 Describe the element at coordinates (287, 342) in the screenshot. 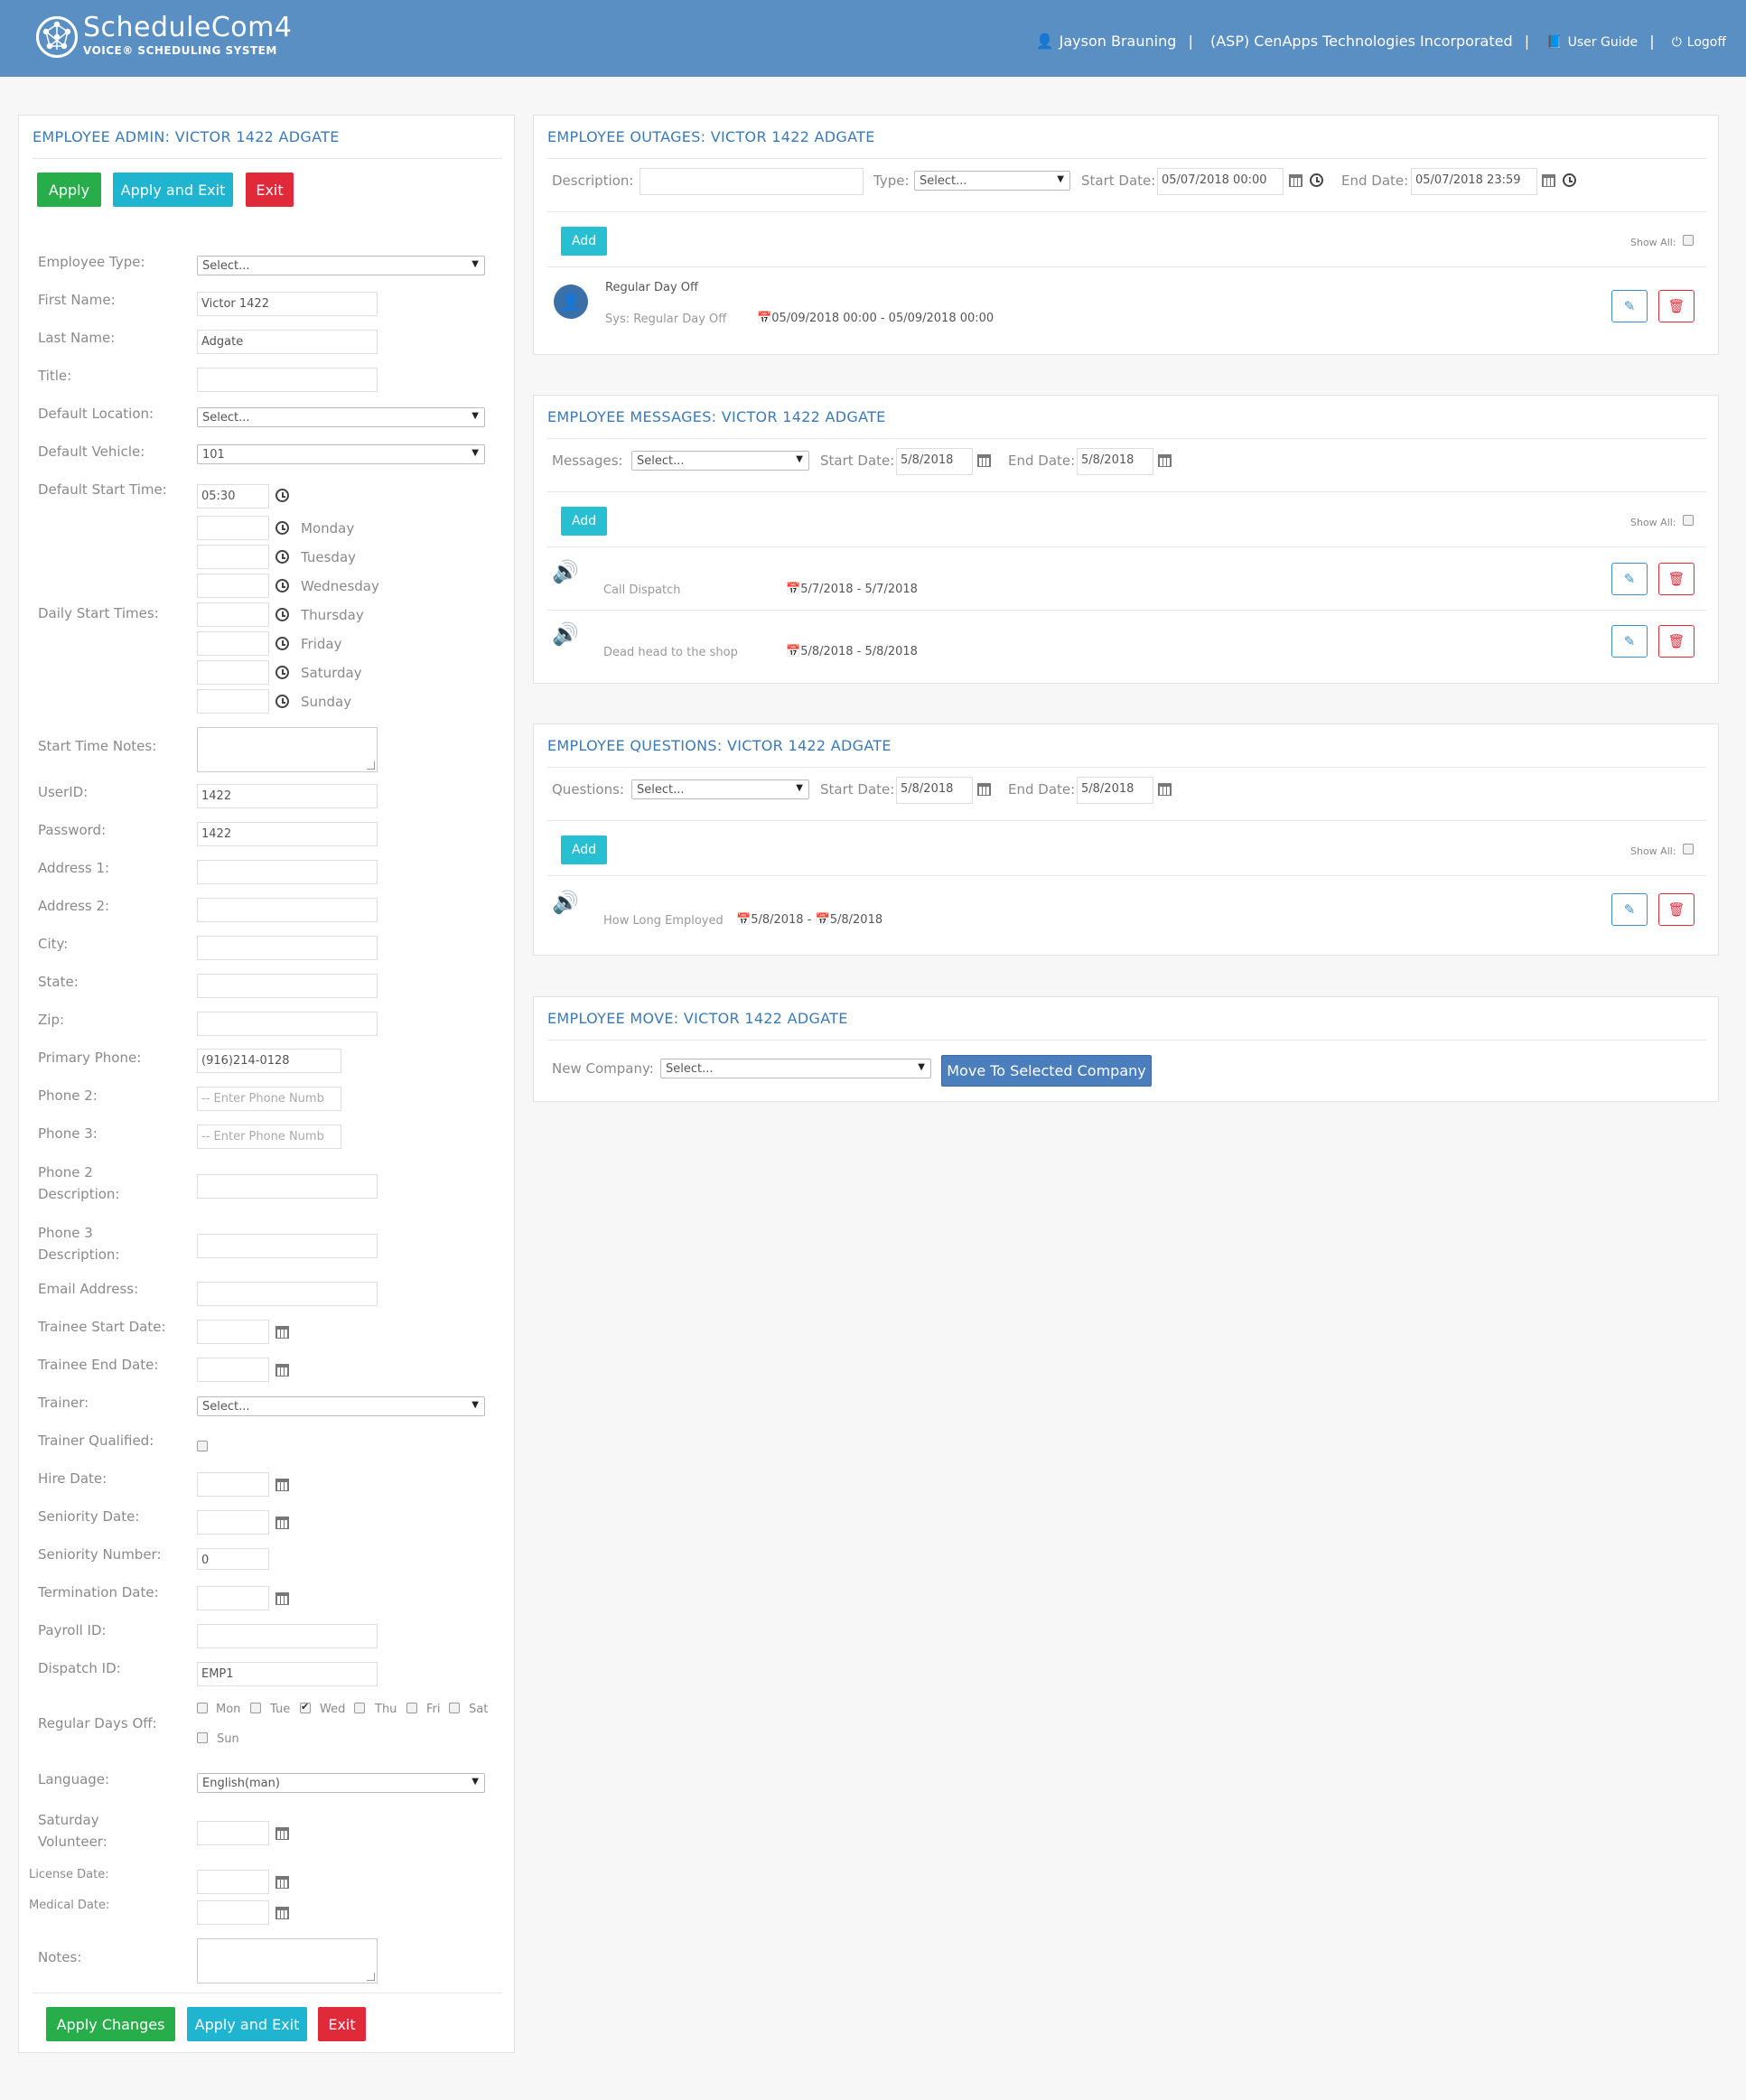

I see `last-name-field: Adgate` at that location.